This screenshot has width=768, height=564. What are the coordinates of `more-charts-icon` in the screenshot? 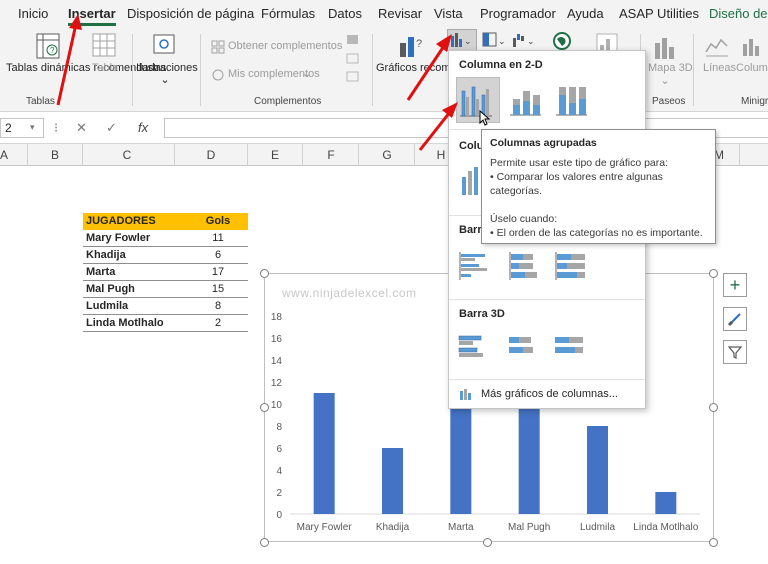 It's located at (465, 394).